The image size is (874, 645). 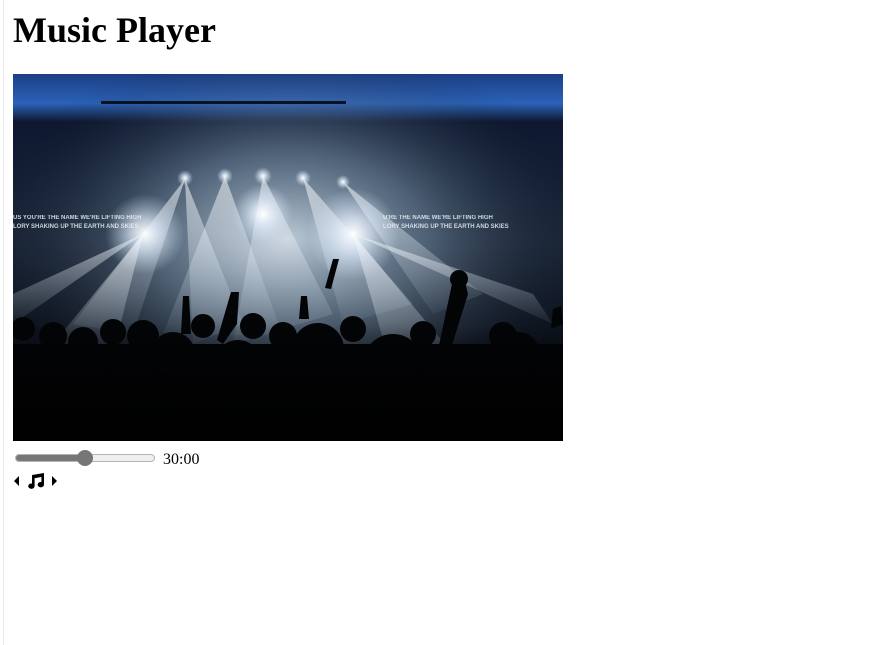 What do you see at coordinates (438, 218) in the screenshot?
I see `svg-text:U'RE THE NAME WE'RE LIFTING HI: U'RE THE NAME WE'RE LIFTING HIGH` at bounding box center [438, 218].